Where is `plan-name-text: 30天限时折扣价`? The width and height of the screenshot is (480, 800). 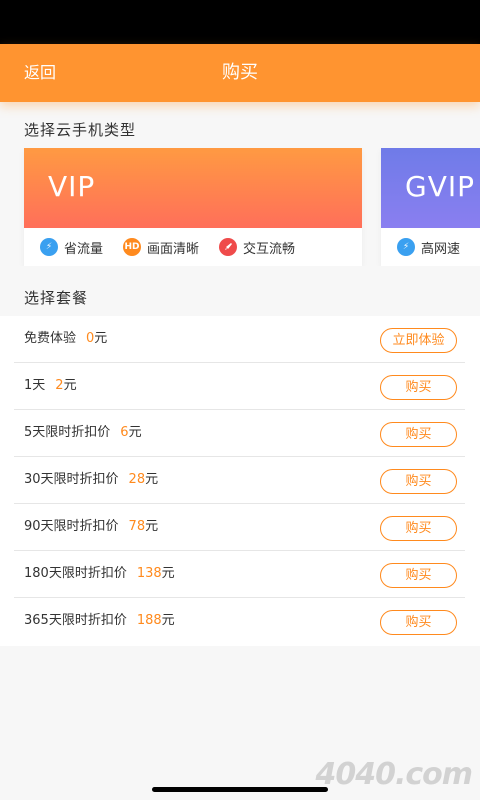 plan-name-text: 30天限时折扣价 is located at coordinates (71, 479).